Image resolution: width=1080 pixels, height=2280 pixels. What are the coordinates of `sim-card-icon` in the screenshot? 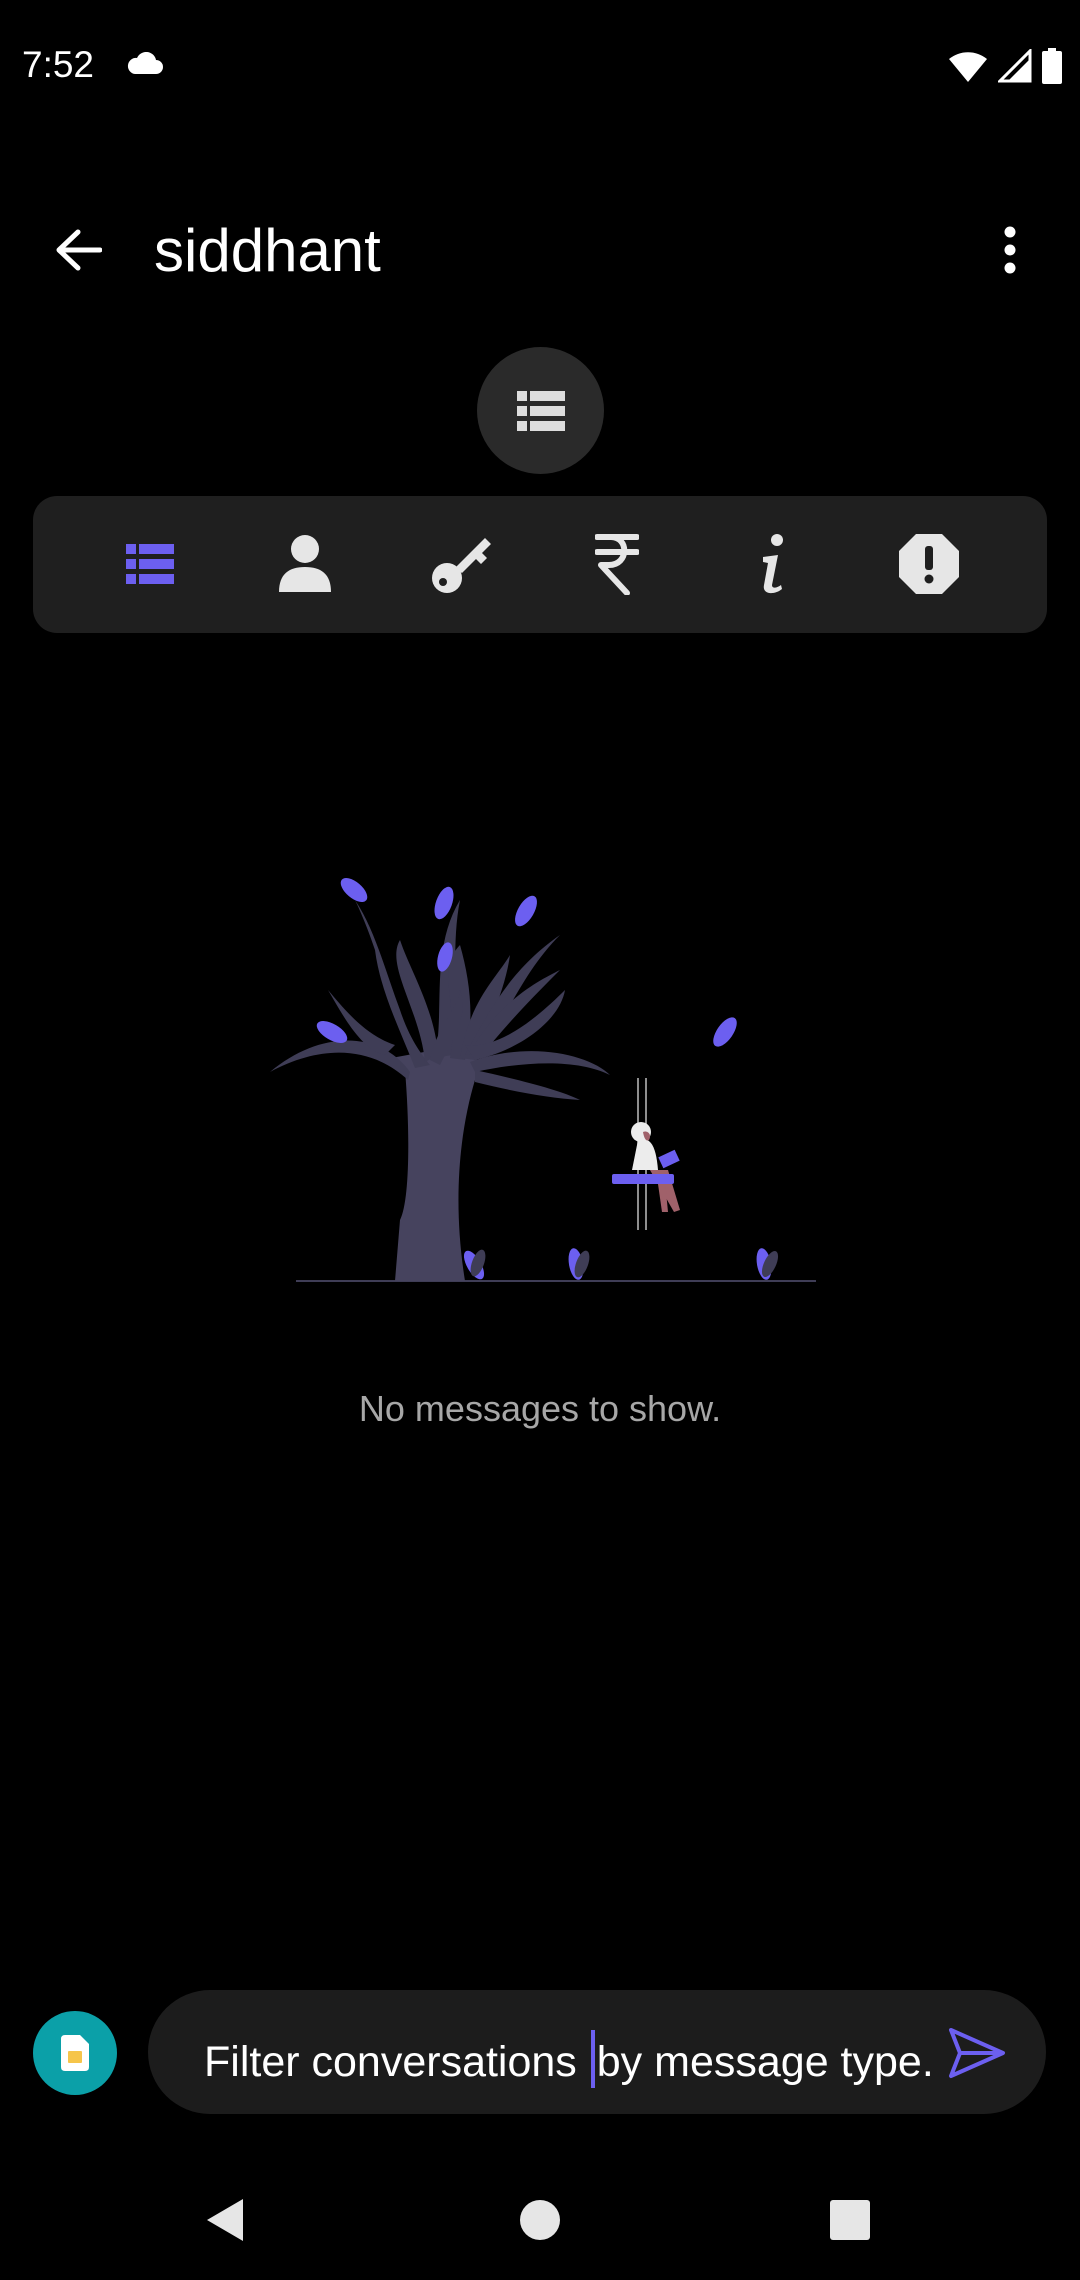 It's located at (75, 2053).